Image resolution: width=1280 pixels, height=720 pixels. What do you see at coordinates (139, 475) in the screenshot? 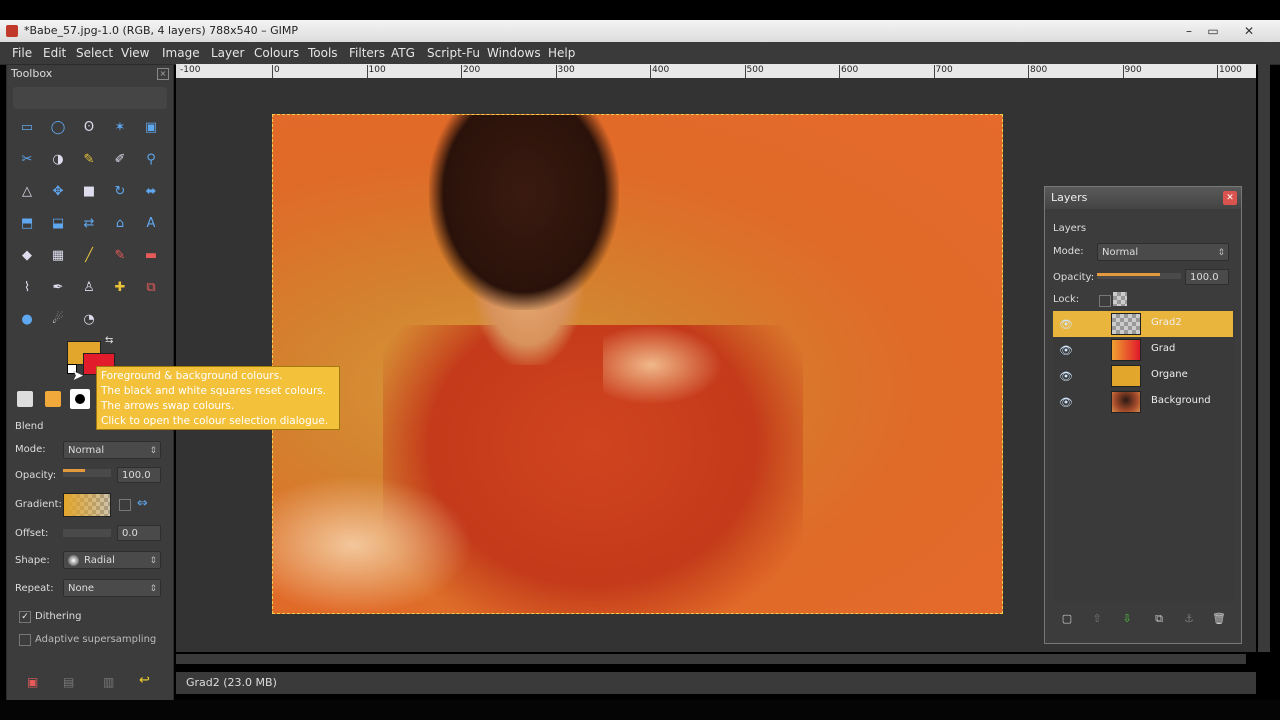
I see `opacity-spin: 100.0` at bounding box center [139, 475].